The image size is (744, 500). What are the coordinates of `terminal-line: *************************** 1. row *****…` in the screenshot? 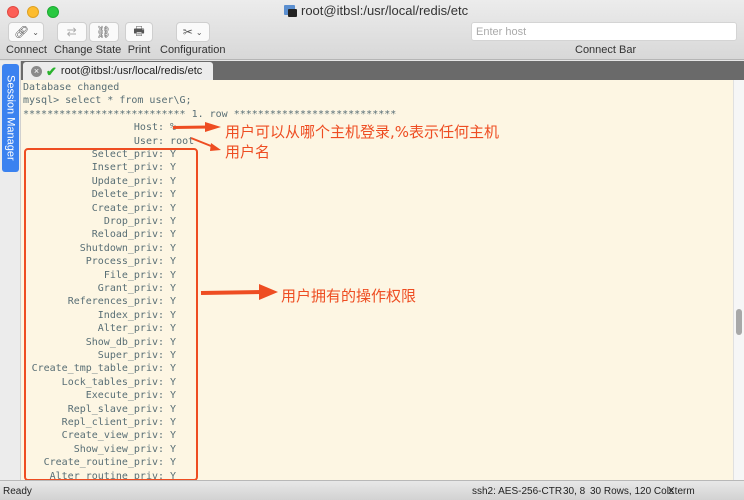 It's located at (210, 114).